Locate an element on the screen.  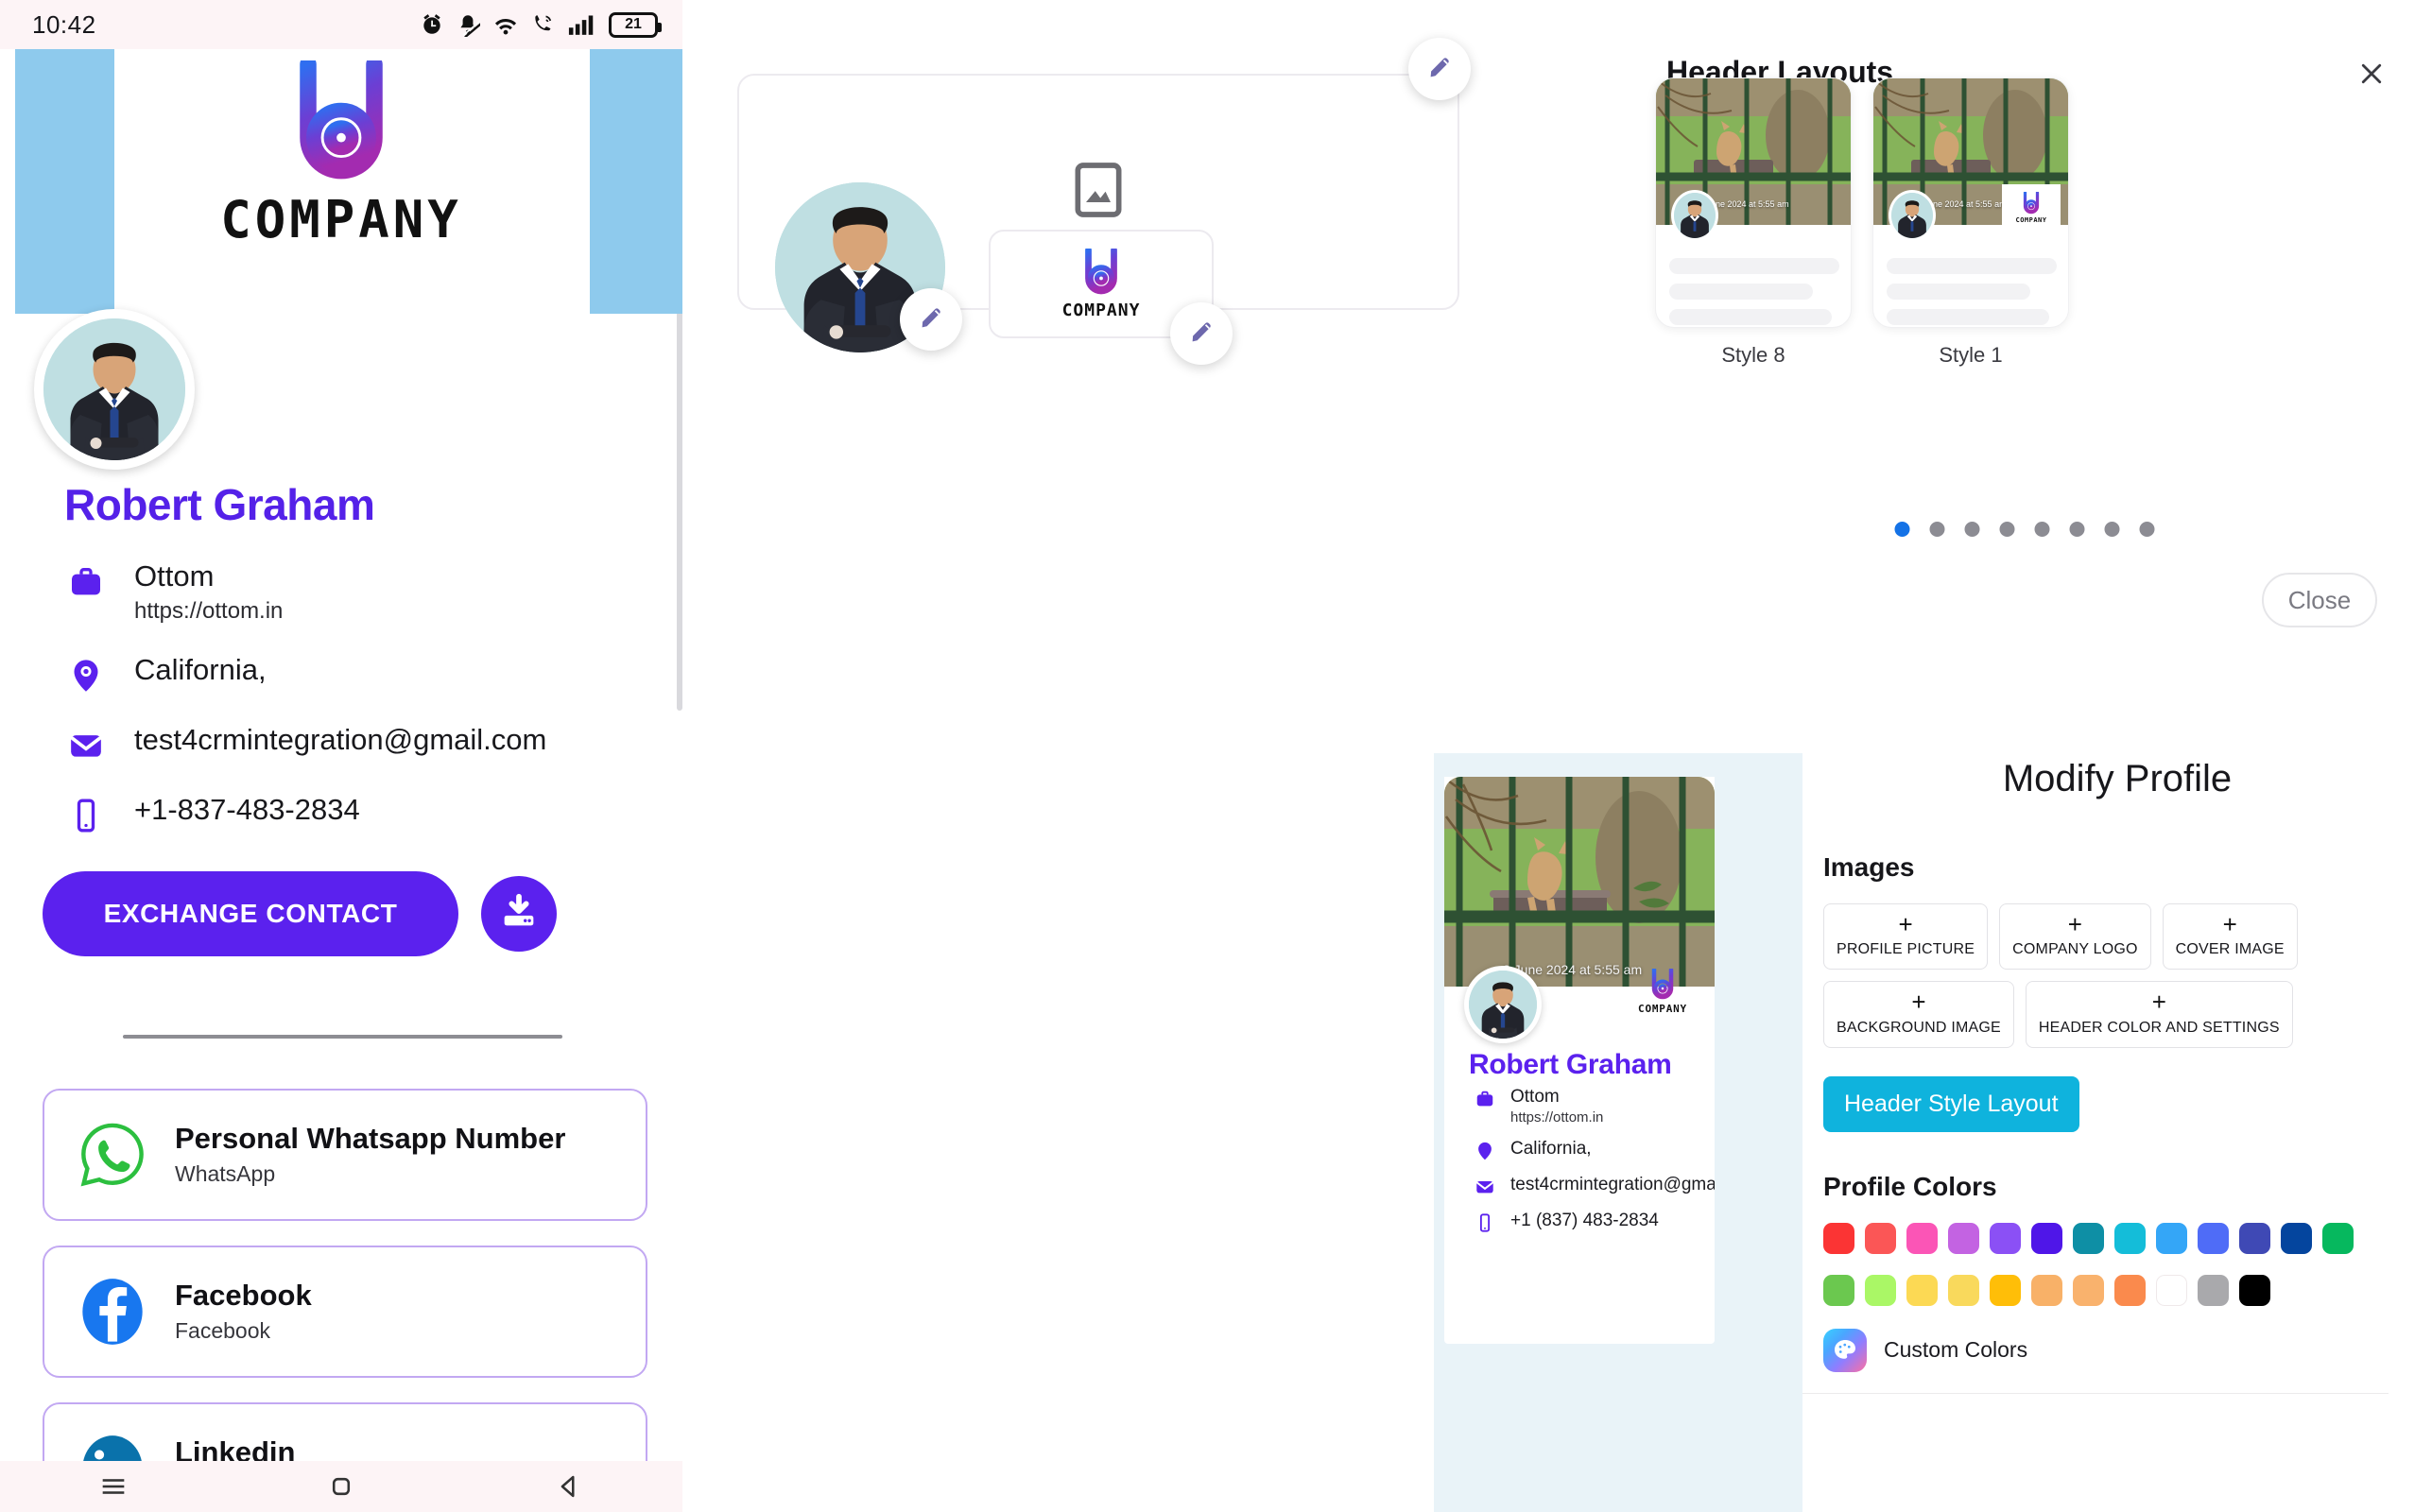
avatar is located at coordinates (115, 389).